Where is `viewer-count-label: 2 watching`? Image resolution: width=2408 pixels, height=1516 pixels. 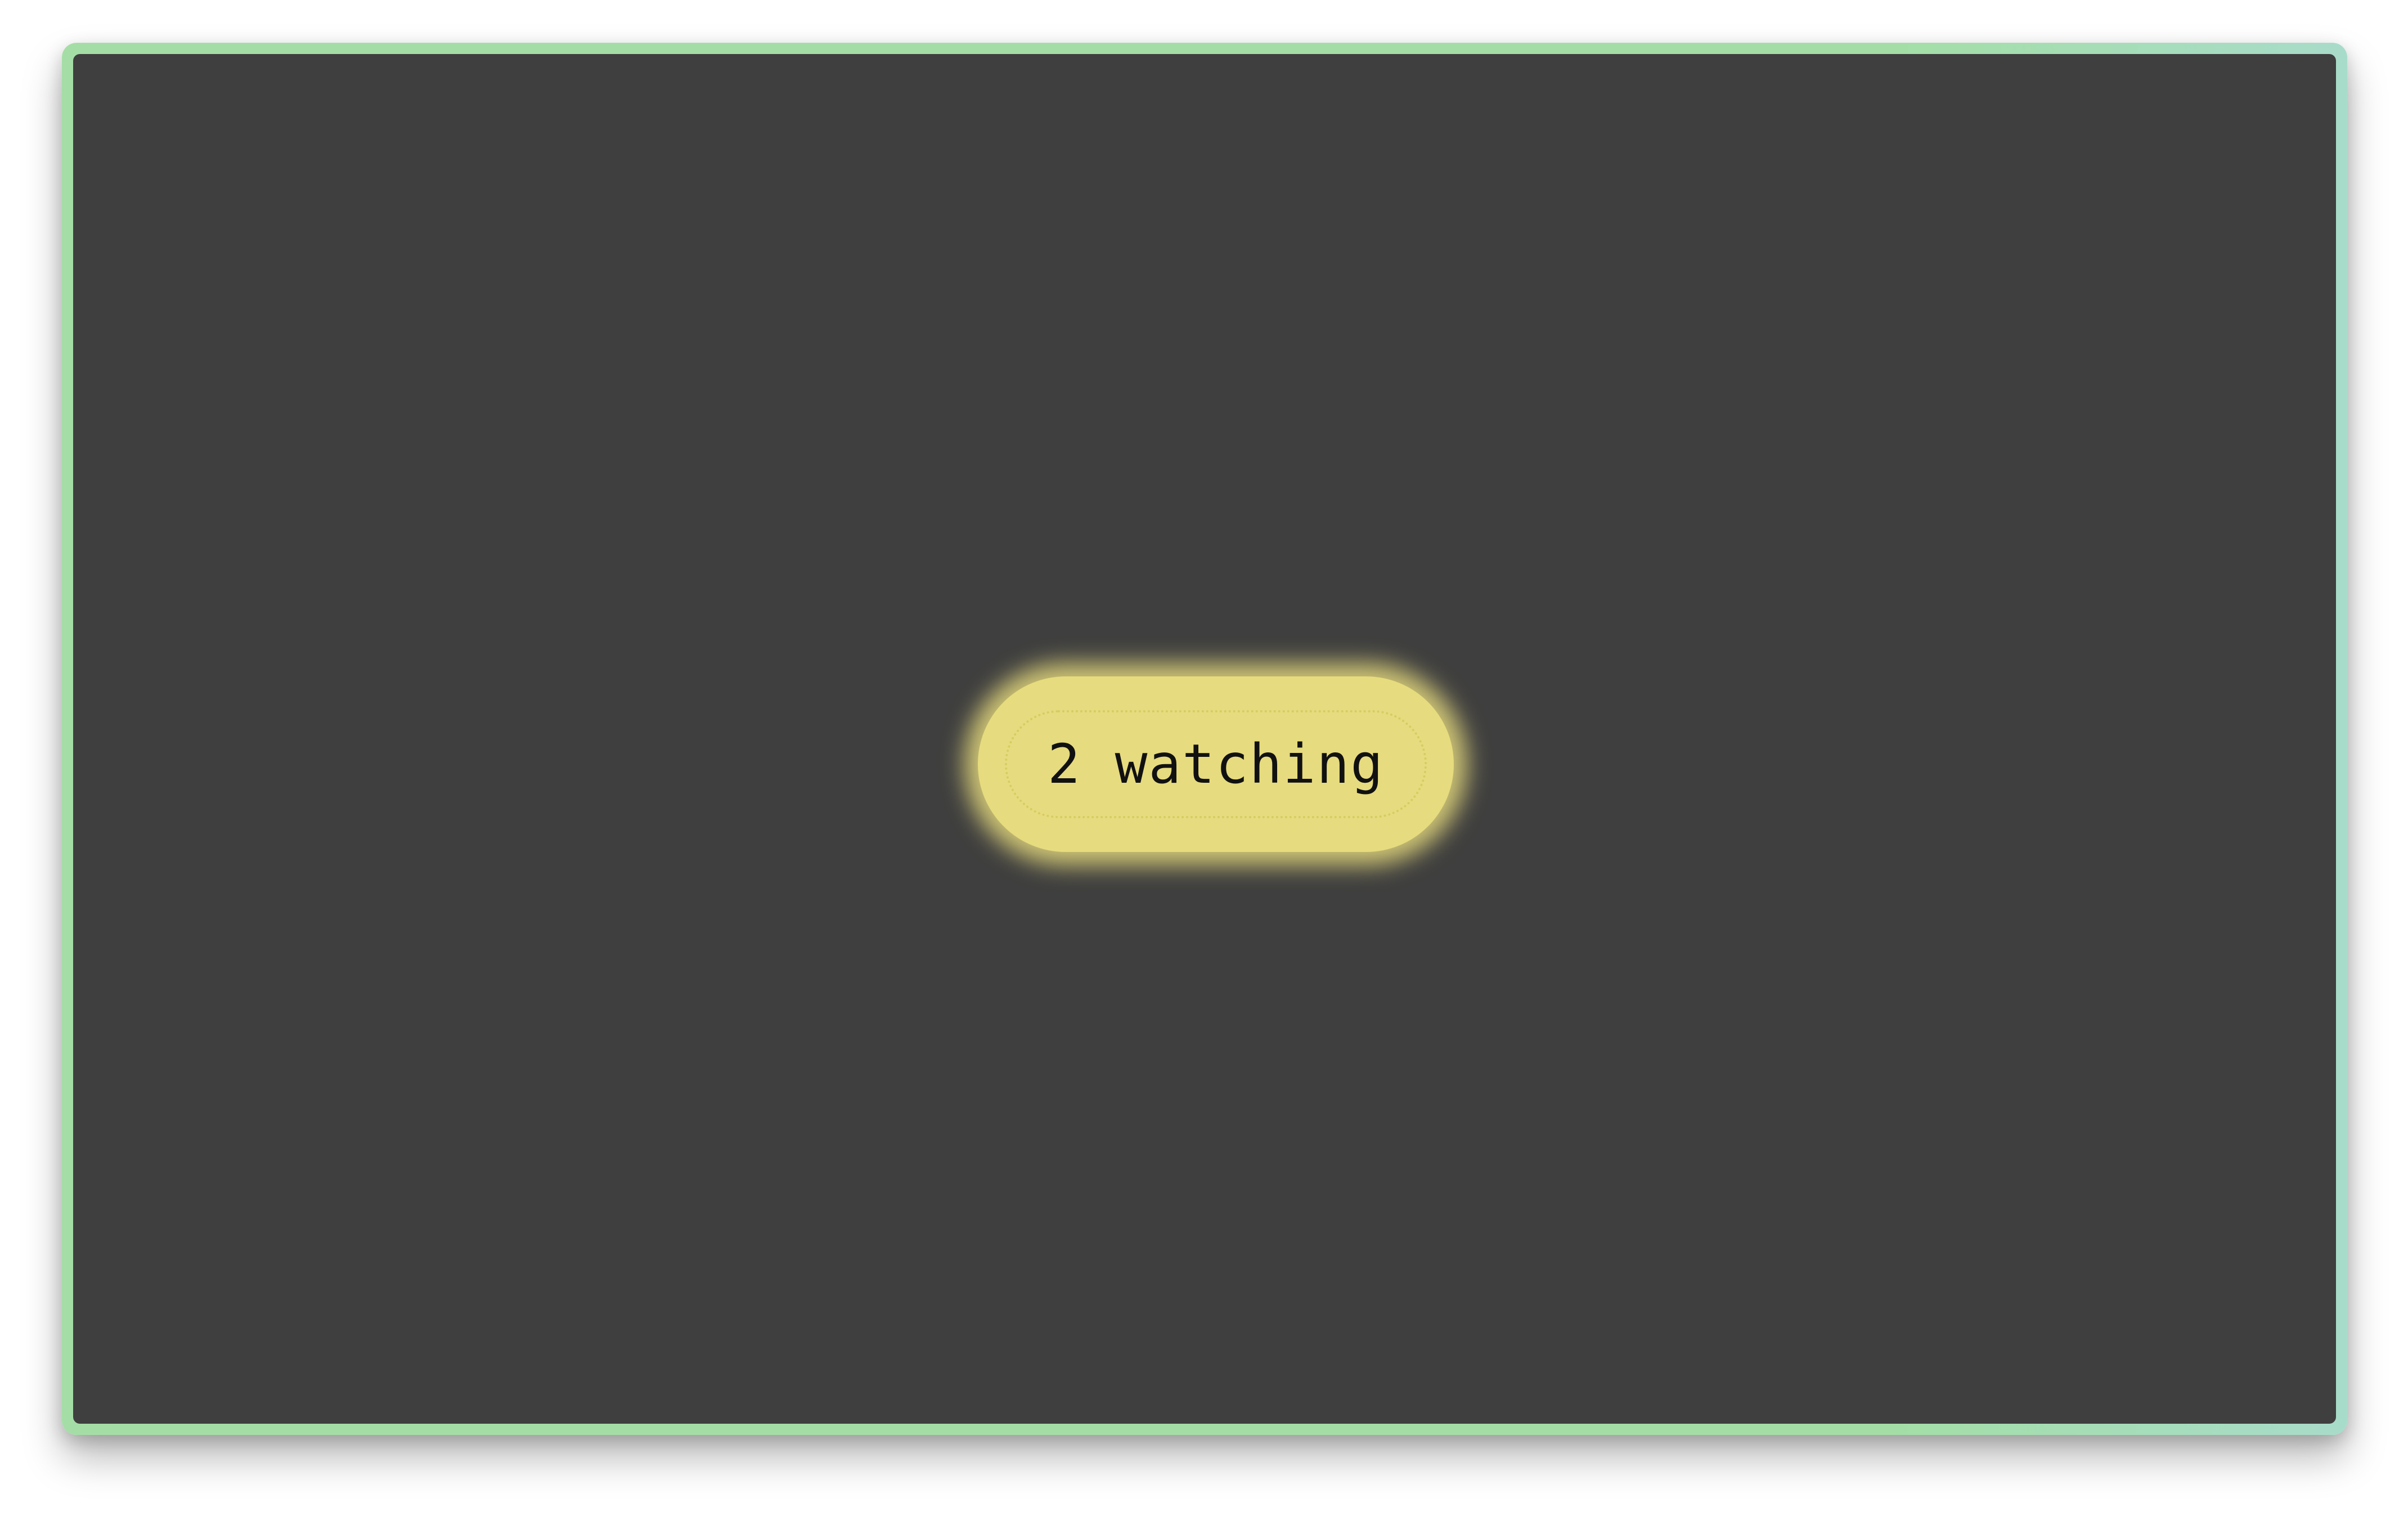
viewer-count-label: 2 watching is located at coordinates (1216, 764).